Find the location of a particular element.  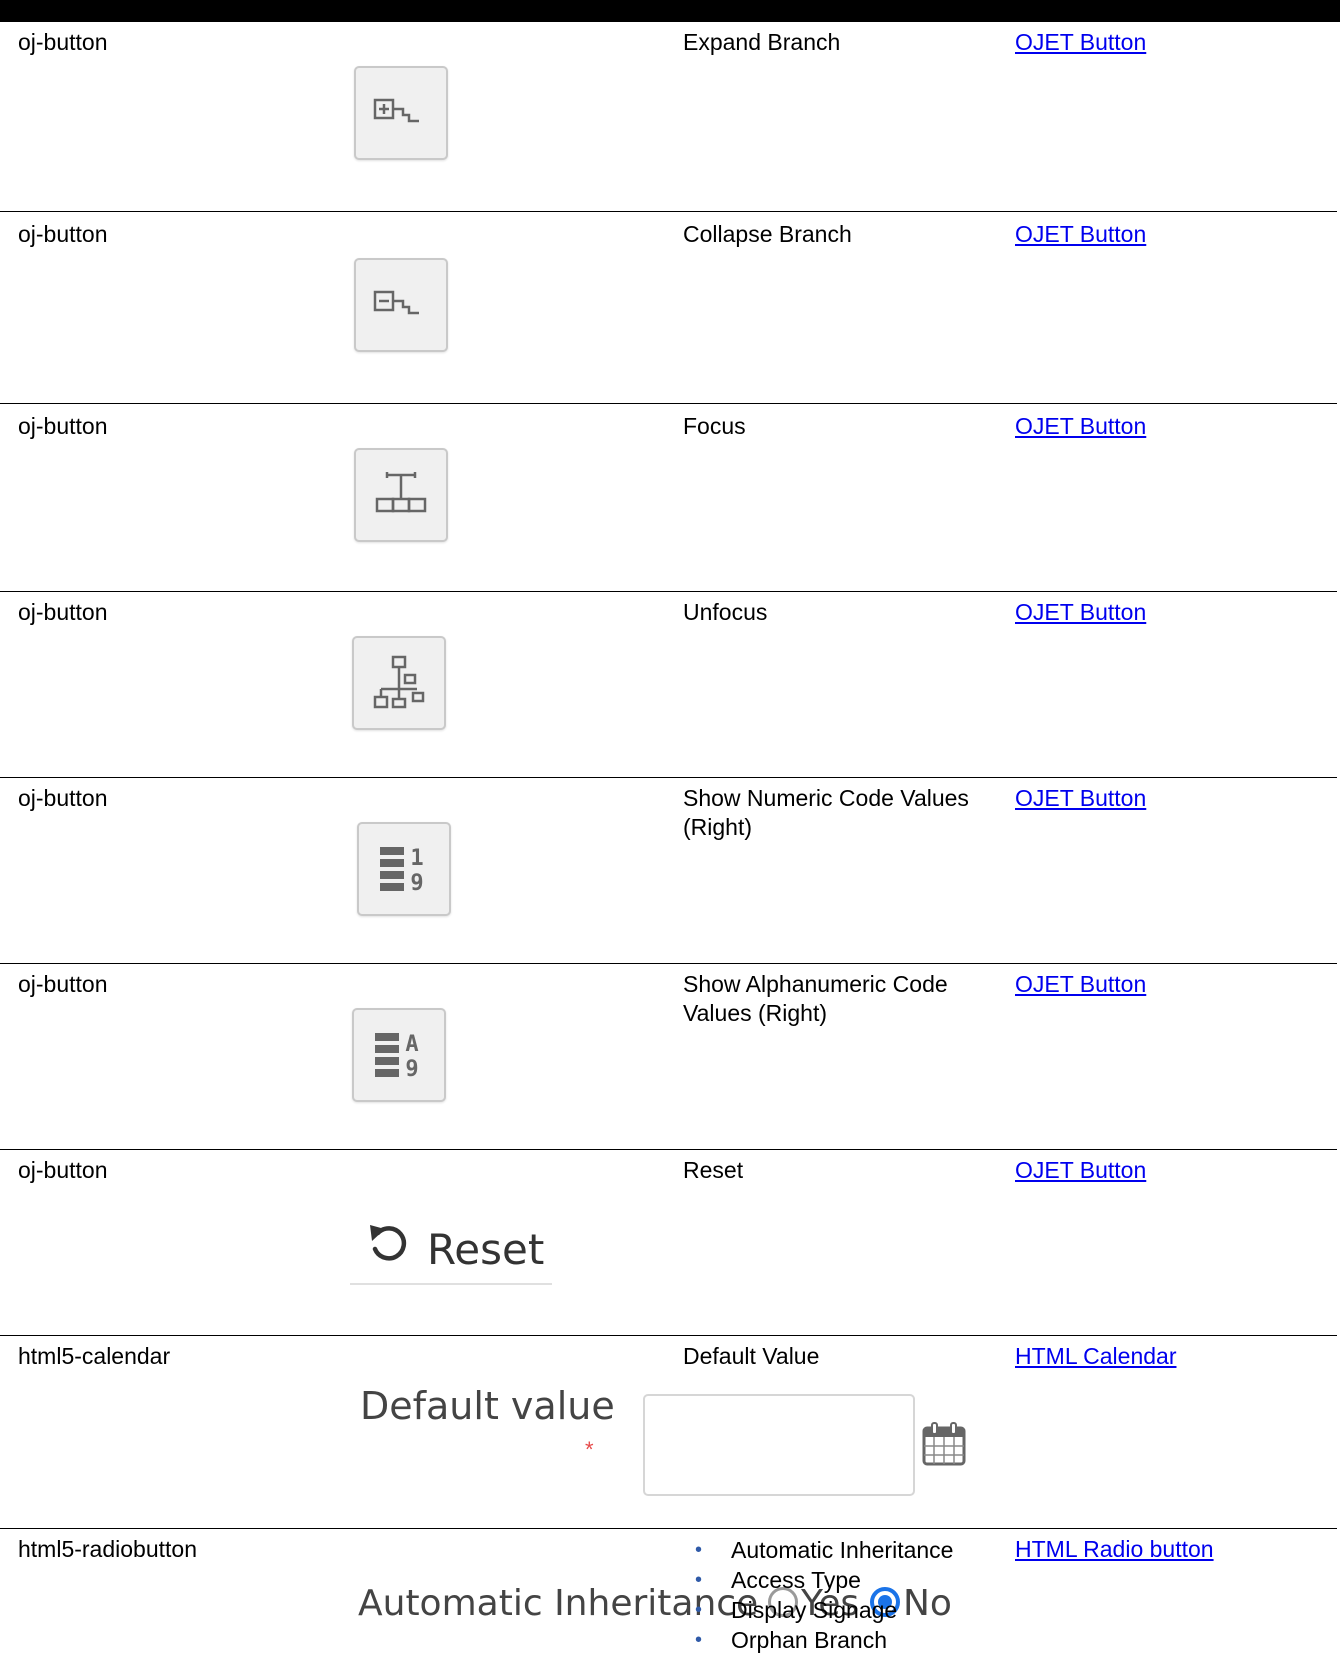

alphanumeric-code-values-icon: A 9 is located at coordinates (397, 1057).